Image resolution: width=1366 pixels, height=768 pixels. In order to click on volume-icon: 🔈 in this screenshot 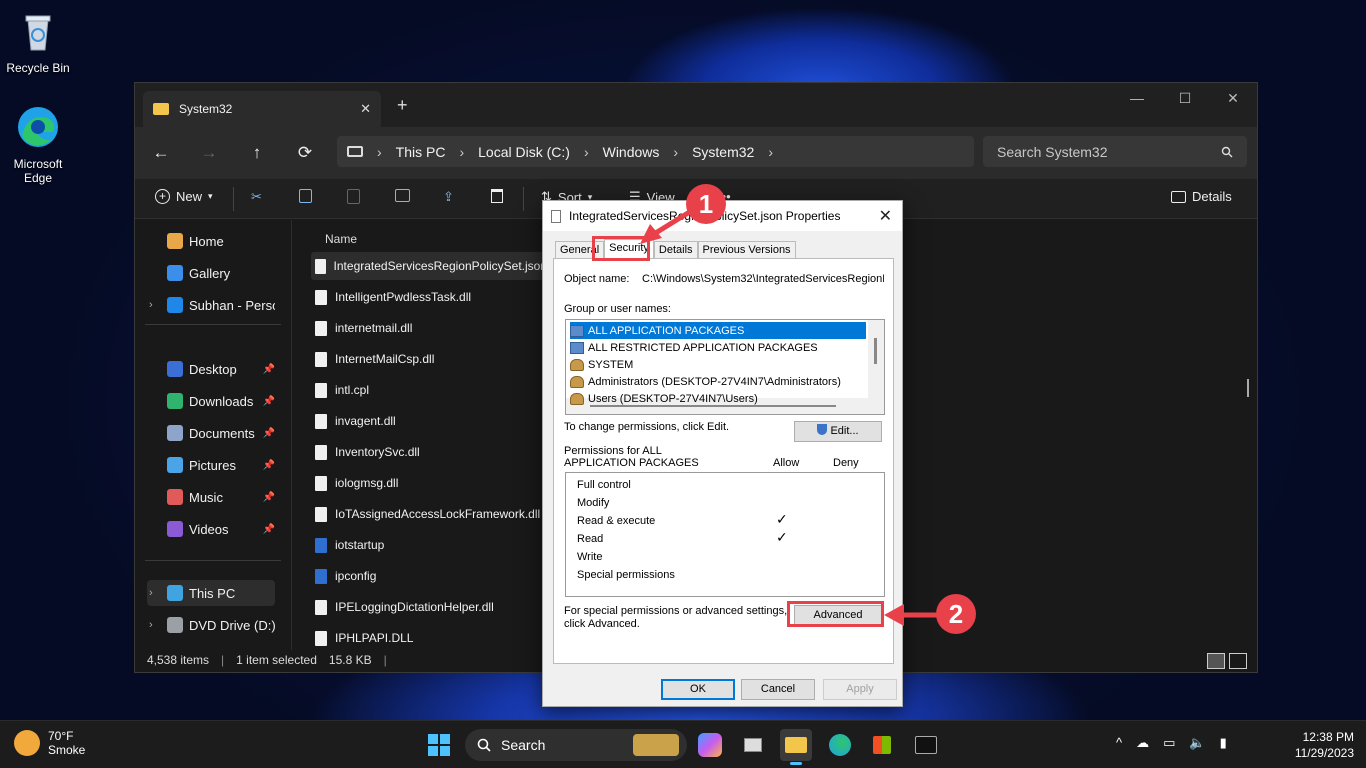, I will do `click(1197, 743)`.